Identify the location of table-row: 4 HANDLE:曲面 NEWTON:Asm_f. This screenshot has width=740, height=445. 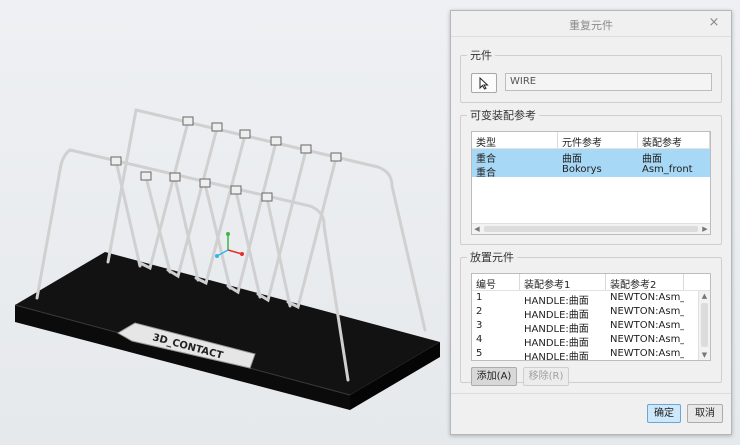
(591, 340).